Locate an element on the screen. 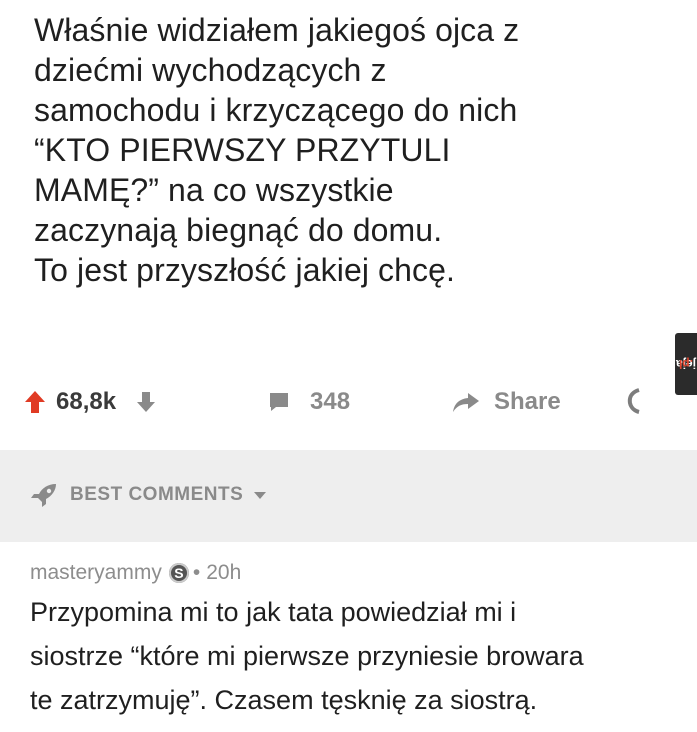 This screenshot has height=732, width=697. sort-label: BEST COMMENTS is located at coordinates (157, 494).